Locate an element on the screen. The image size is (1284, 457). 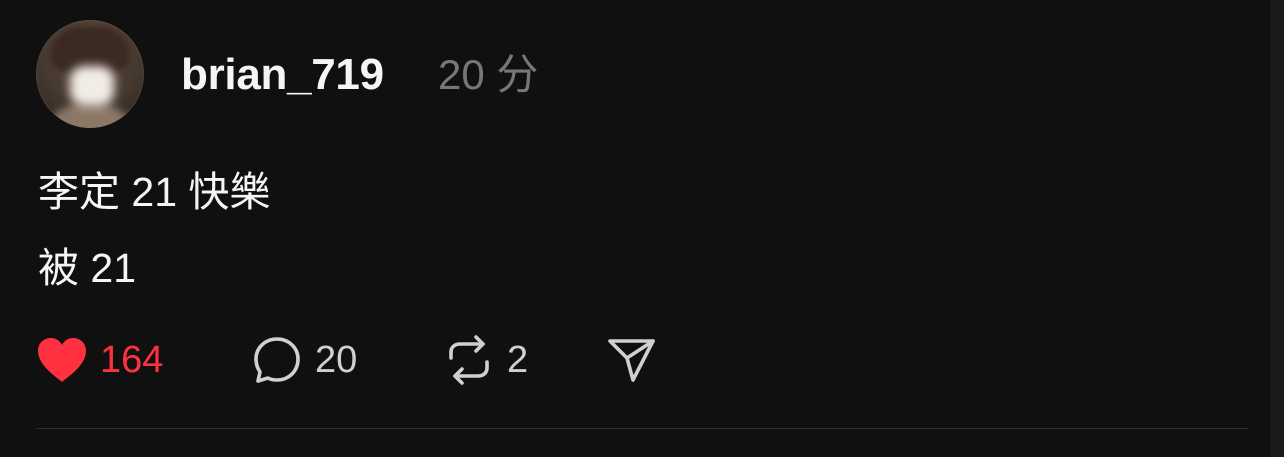
share-button is located at coordinates (631, 360).